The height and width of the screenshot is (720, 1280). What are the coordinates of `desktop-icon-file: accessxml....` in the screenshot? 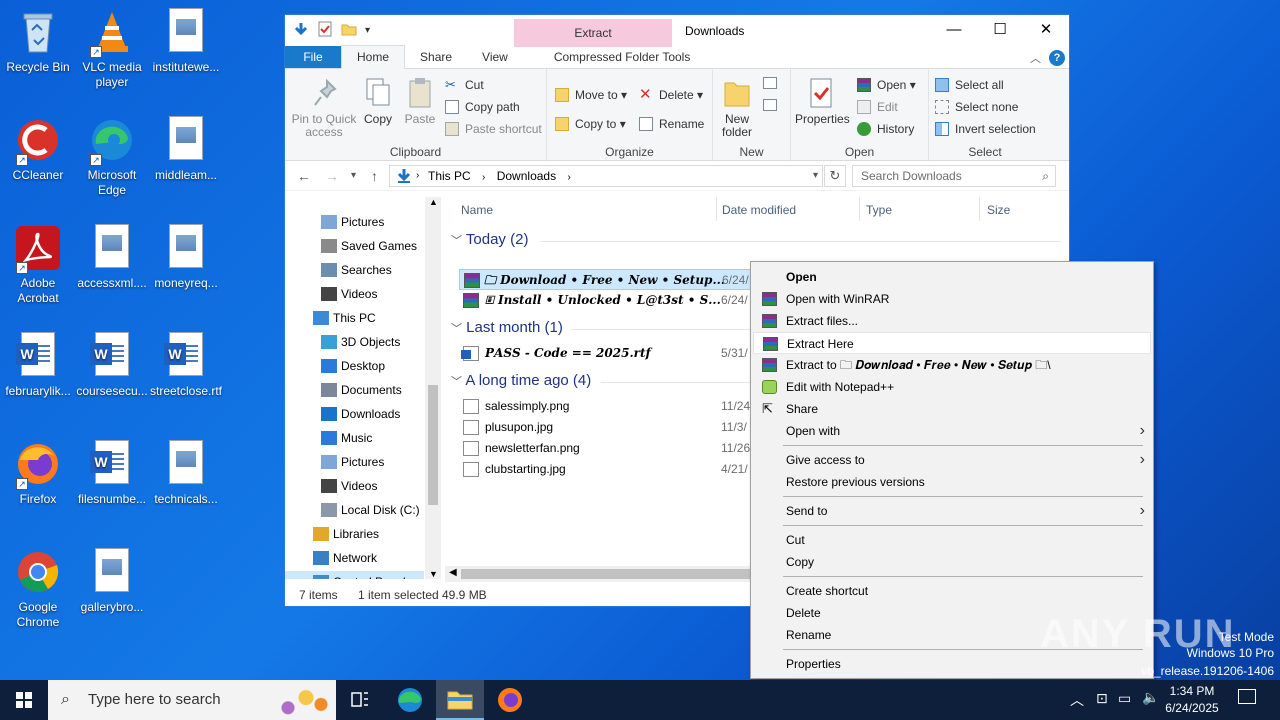 It's located at (112, 257).